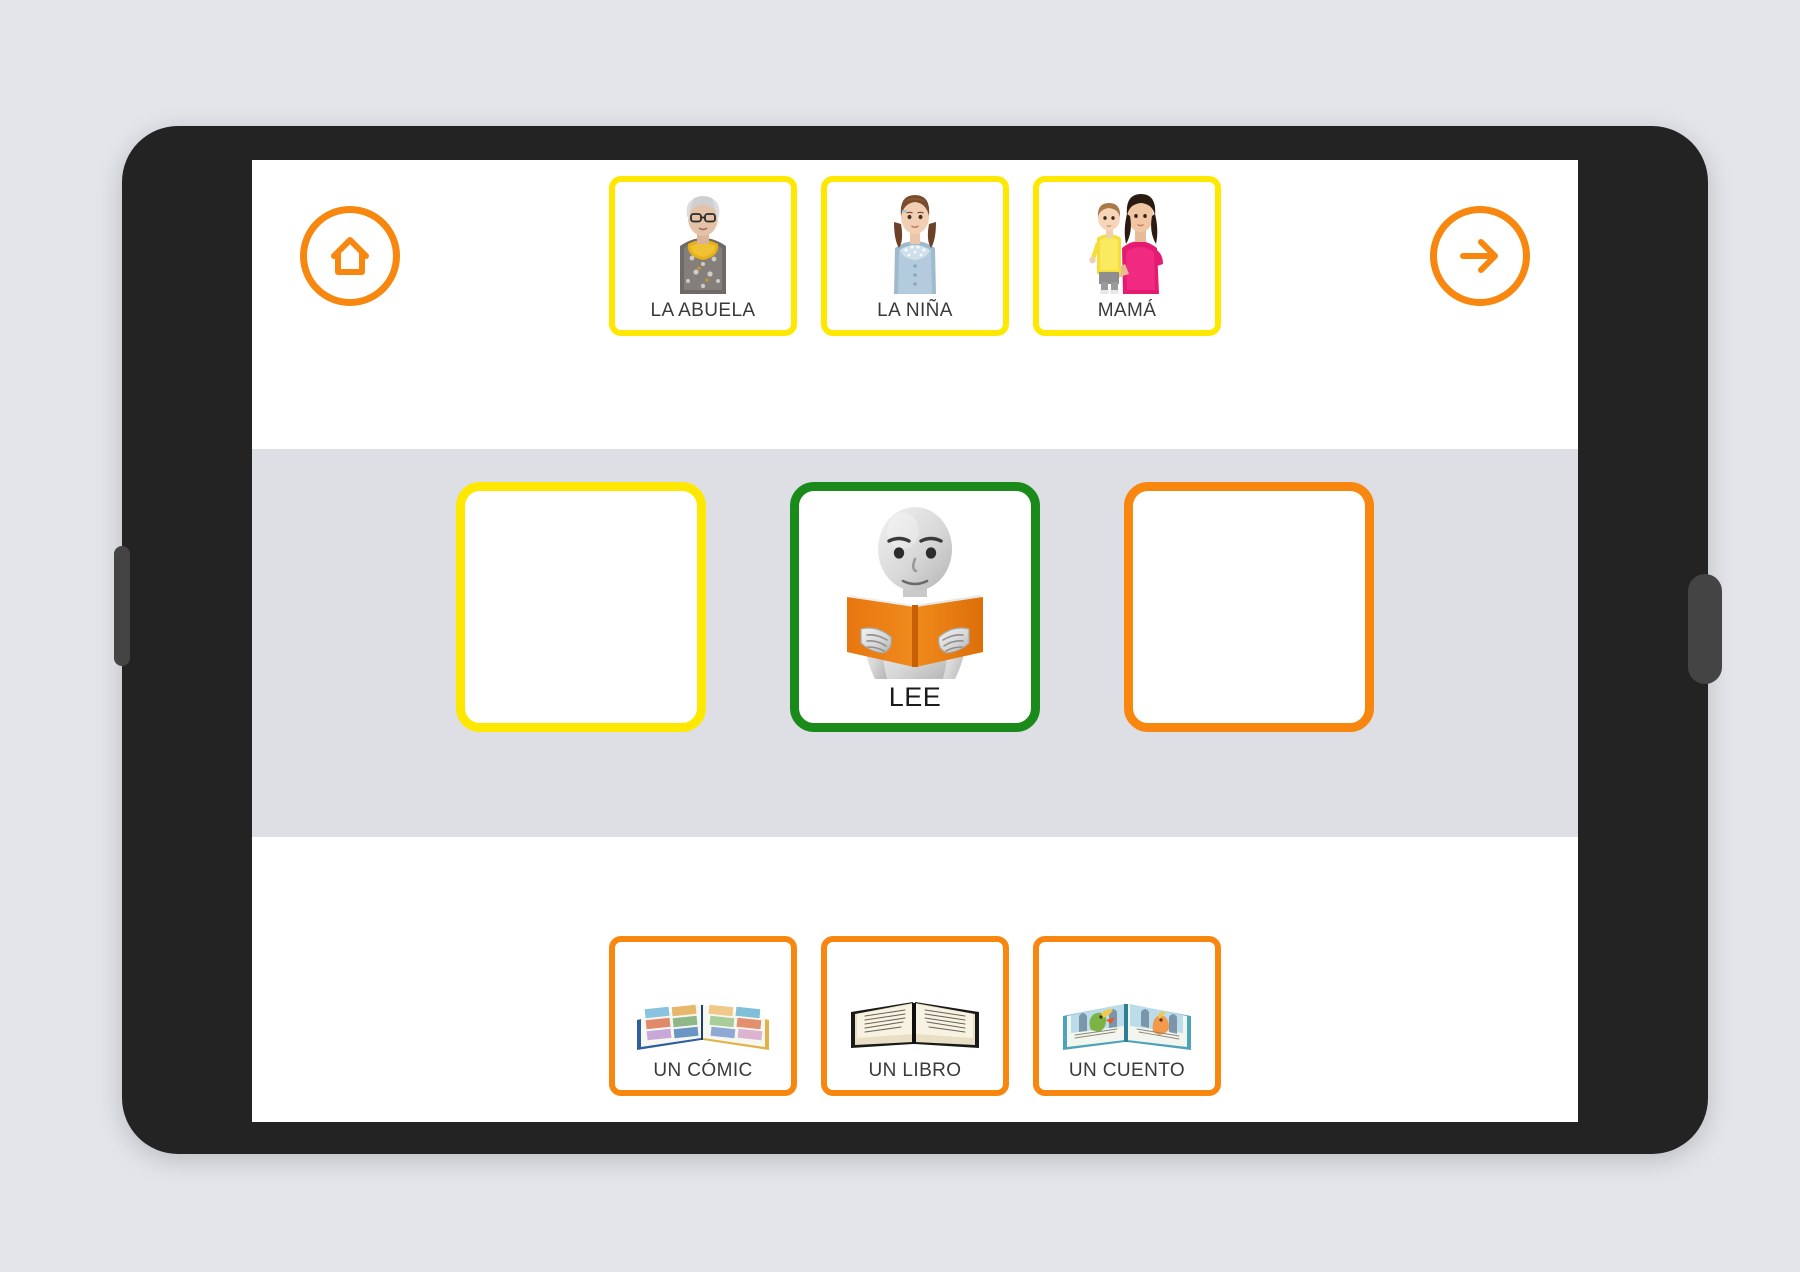 The height and width of the screenshot is (1272, 1800). Describe the element at coordinates (581, 607) in the screenshot. I see `subject-slot` at that location.